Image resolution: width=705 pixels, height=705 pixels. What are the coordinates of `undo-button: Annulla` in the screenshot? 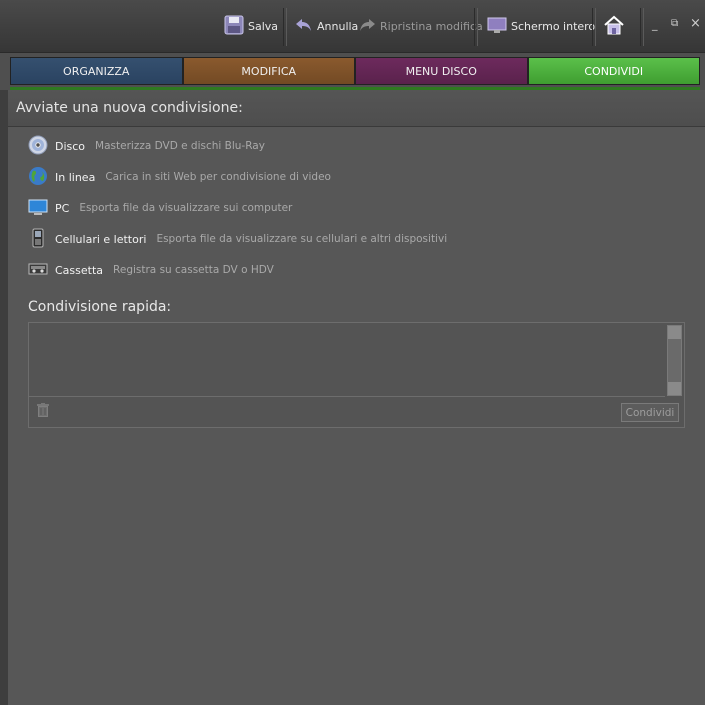 It's located at (326, 26).